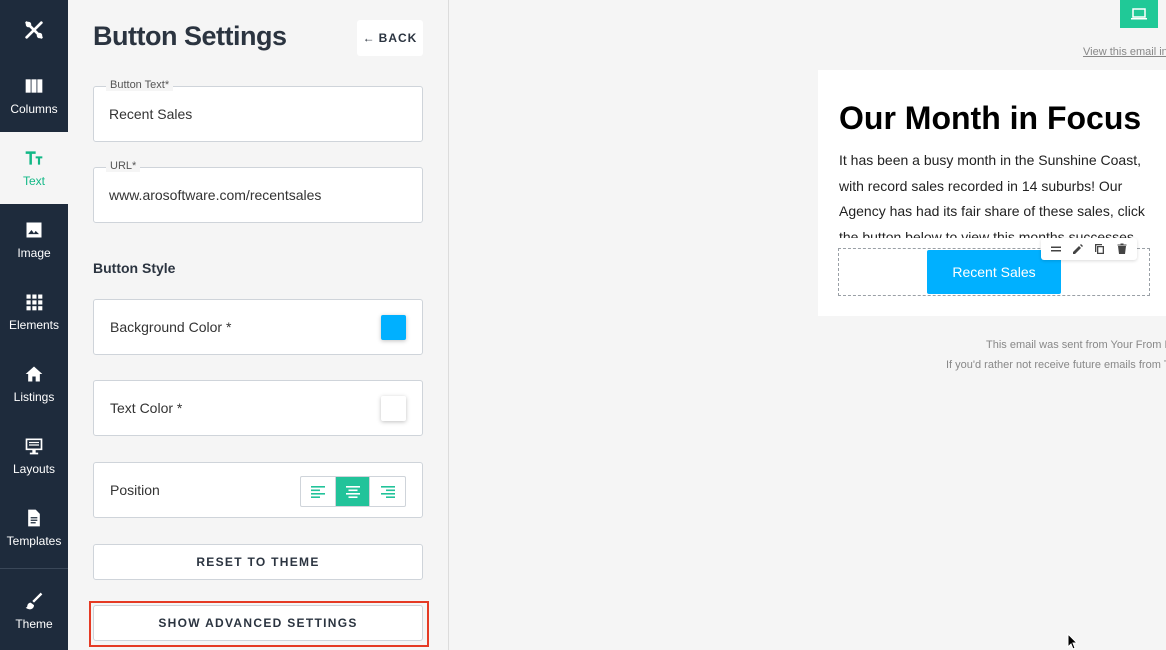  I want to click on align-left-icon, so click(317, 491).